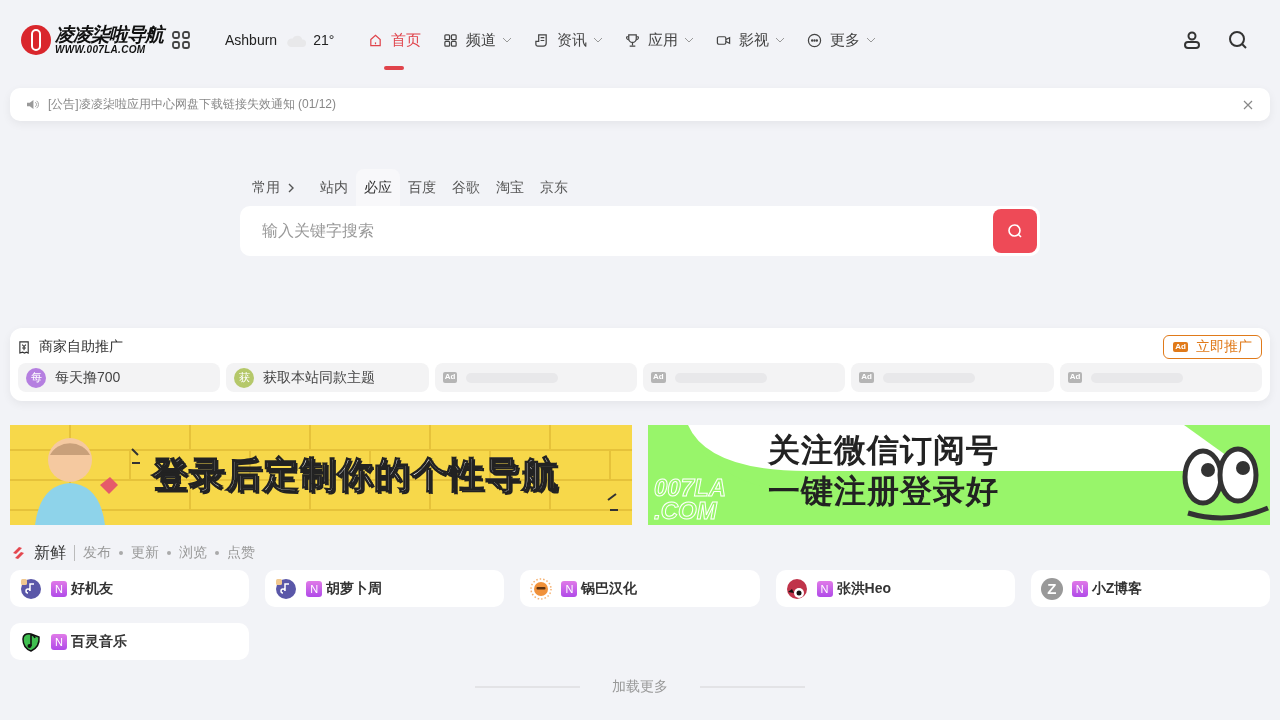 The height and width of the screenshot is (720, 1280). I want to click on site-card: Z N 小Z博客, so click(1150, 588).